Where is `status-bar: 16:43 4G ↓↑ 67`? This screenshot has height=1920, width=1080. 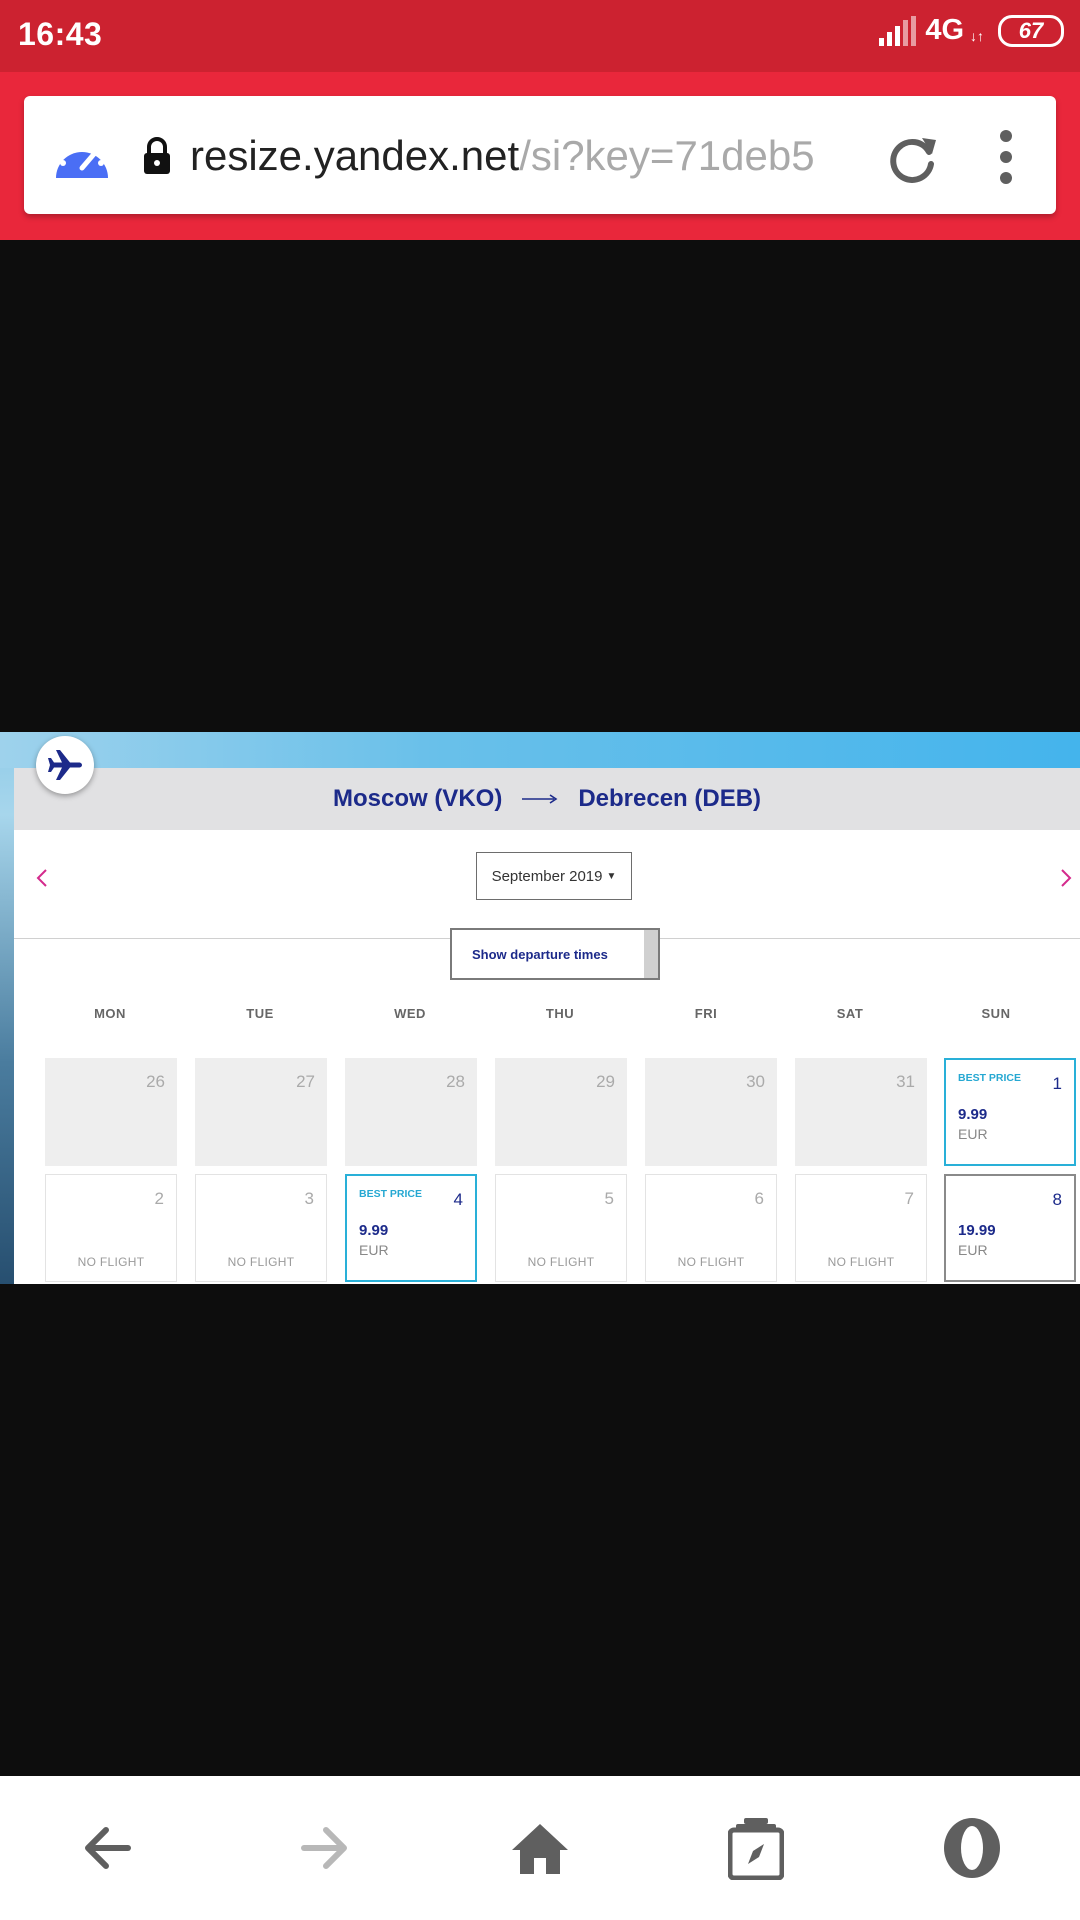 status-bar: 16:43 4G ↓↑ 67 is located at coordinates (540, 36).